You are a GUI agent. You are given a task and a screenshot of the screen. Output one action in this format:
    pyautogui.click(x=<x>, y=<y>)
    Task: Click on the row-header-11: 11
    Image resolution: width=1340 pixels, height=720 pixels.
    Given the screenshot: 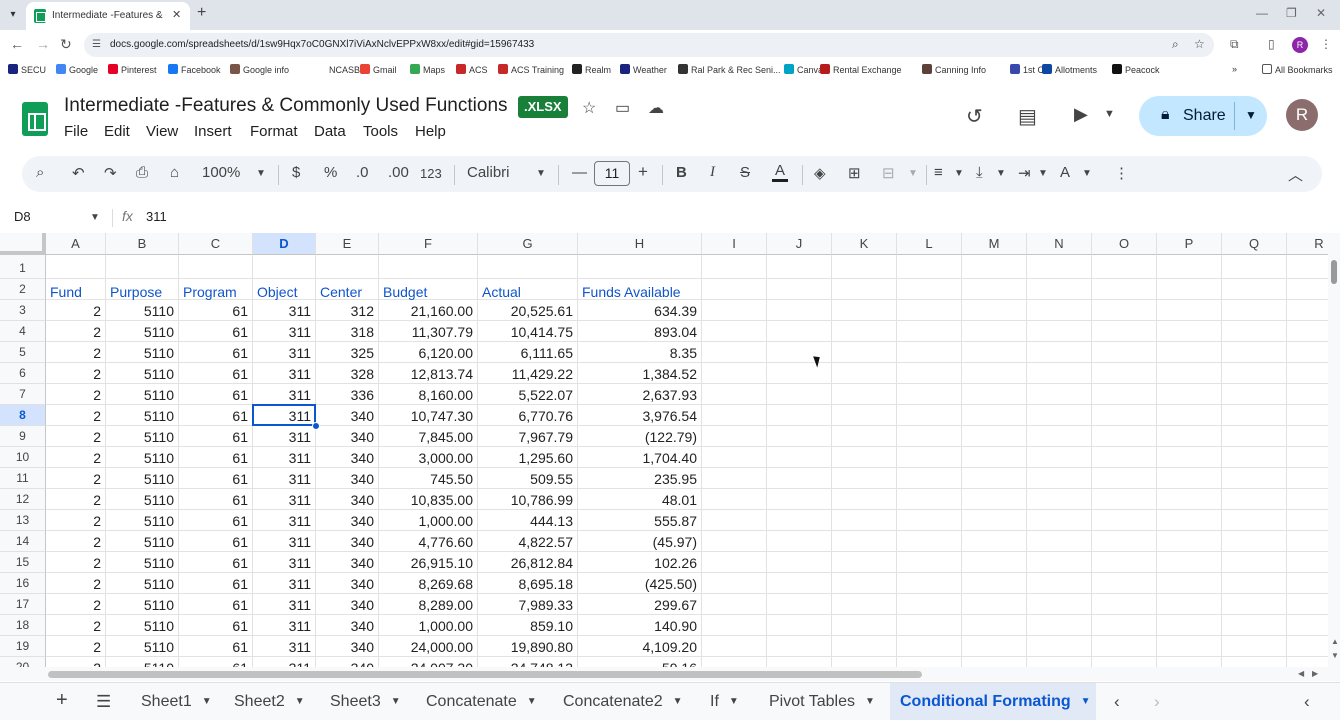 What is the action you would take?
    pyautogui.click(x=23, y=478)
    